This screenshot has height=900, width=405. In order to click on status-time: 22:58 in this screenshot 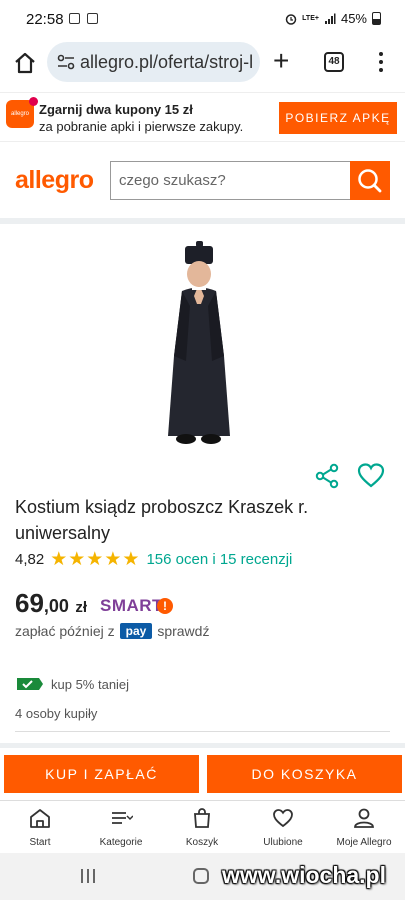, I will do `click(45, 19)`.